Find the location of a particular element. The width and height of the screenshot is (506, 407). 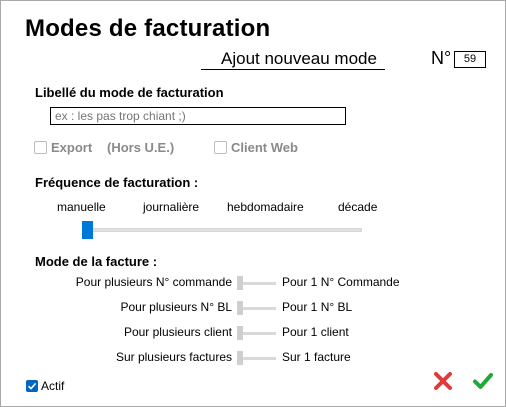

checkmark-icon is located at coordinates (32, 386).